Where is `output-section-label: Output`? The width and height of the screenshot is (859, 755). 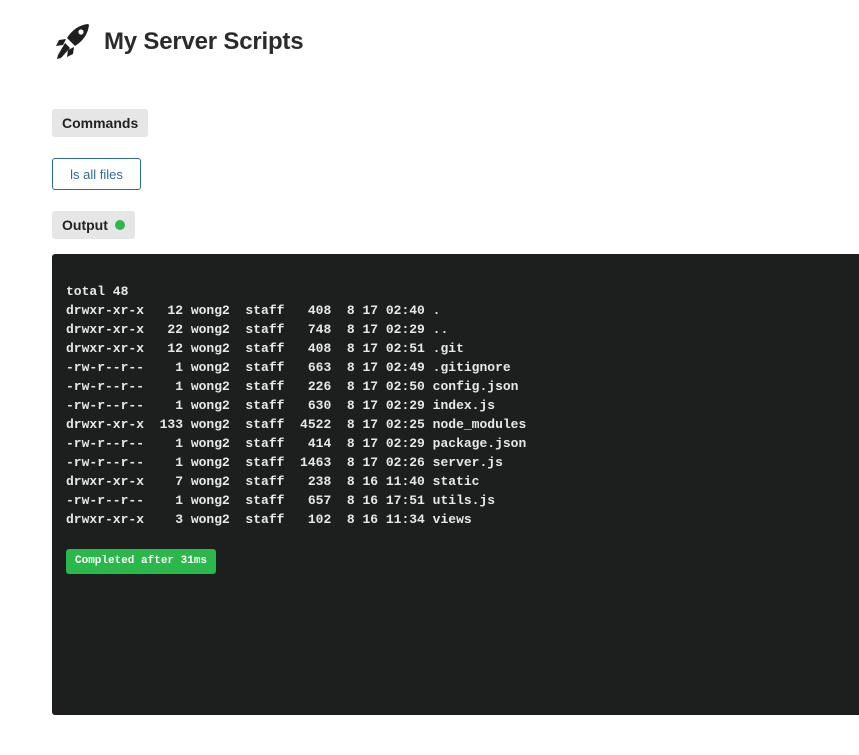
output-section-label: Output is located at coordinates (93, 225).